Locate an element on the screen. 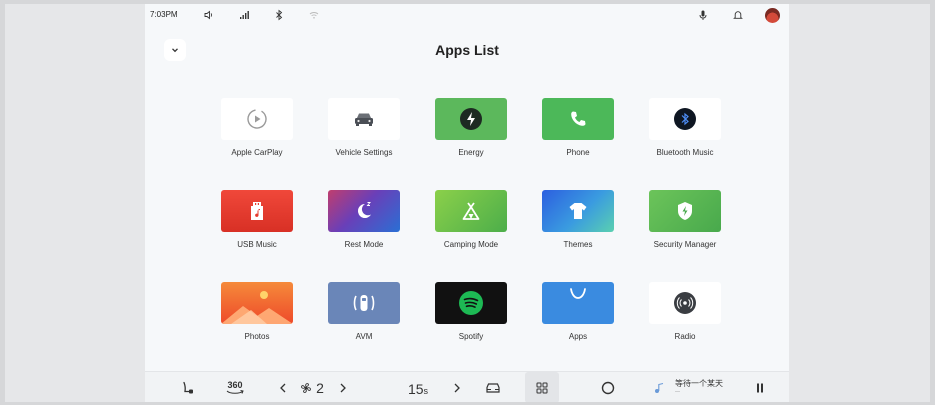 The width and height of the screenshot is (935, 405). bluetooth-music-icon is located at coordinates (685, 119).